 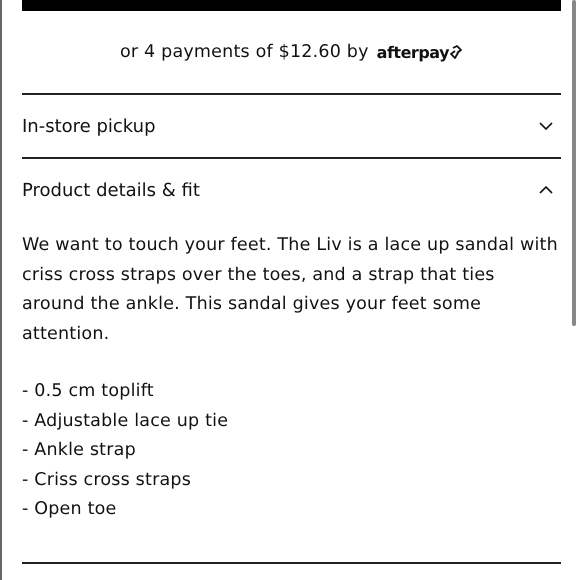 What do you see at coordinates (88, 391) in the screenshot?
I see `feature-item: - 0.5 cm toplift` at bounding box center [88, 391].